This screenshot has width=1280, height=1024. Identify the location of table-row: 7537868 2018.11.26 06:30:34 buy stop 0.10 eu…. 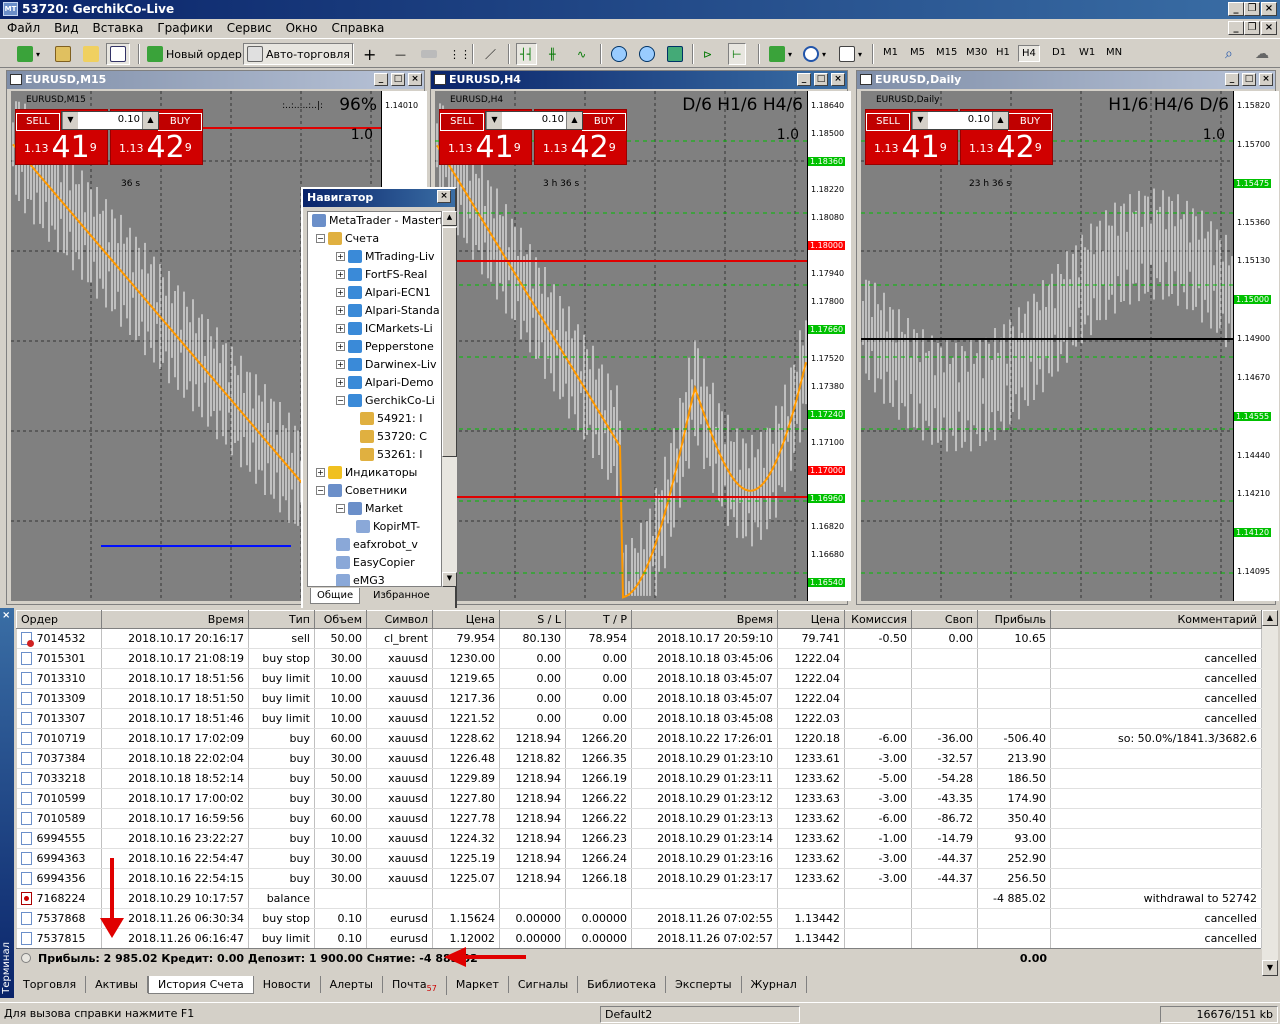
(639, 918).